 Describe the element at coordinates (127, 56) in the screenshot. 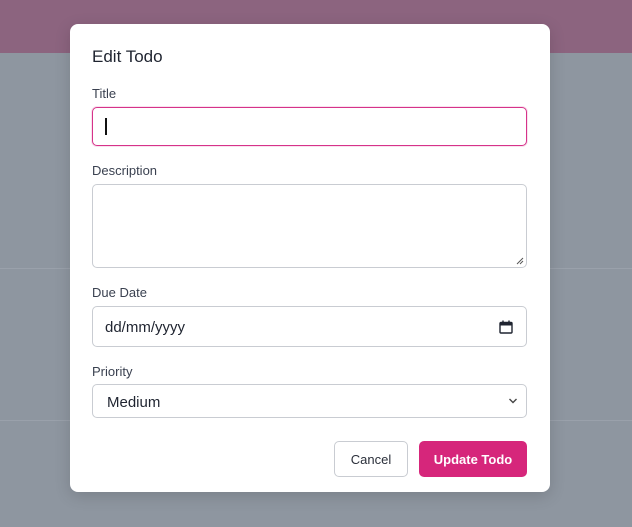

I see `modal-title: Edit Todo` at that location.